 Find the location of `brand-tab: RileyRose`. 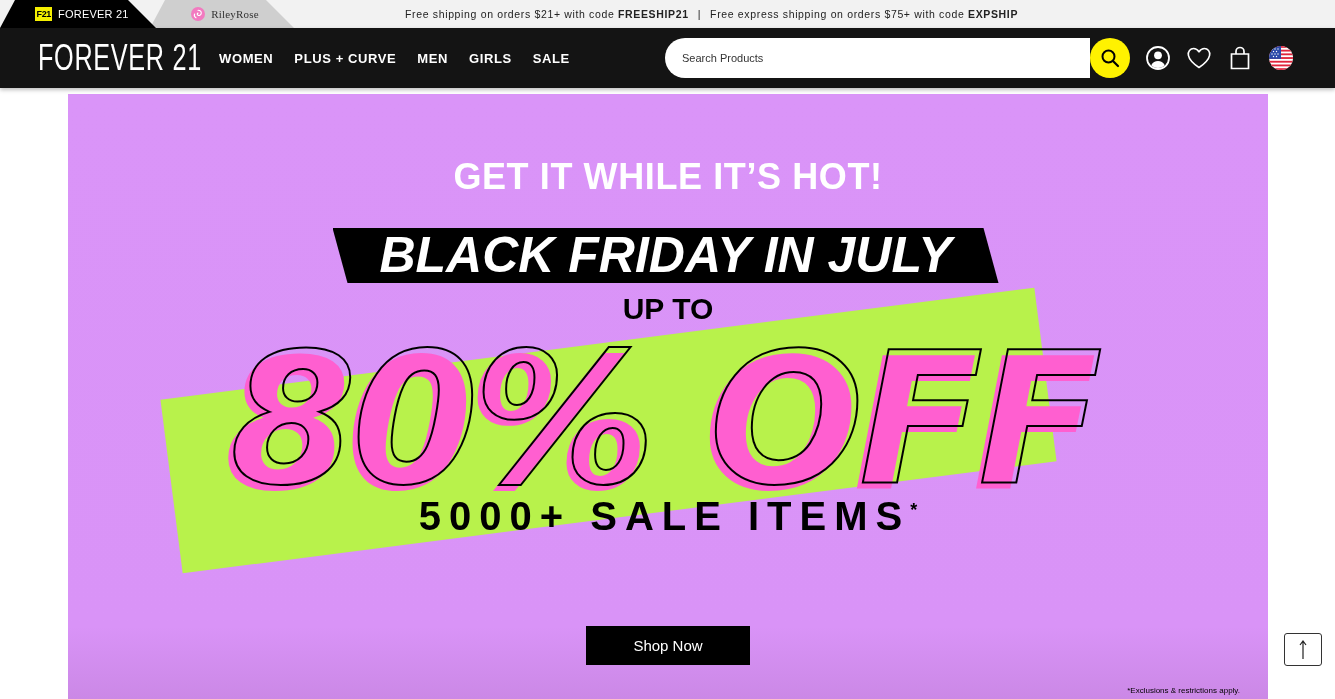

brand-tab: RileyRose is located at coordinates (222, 14).